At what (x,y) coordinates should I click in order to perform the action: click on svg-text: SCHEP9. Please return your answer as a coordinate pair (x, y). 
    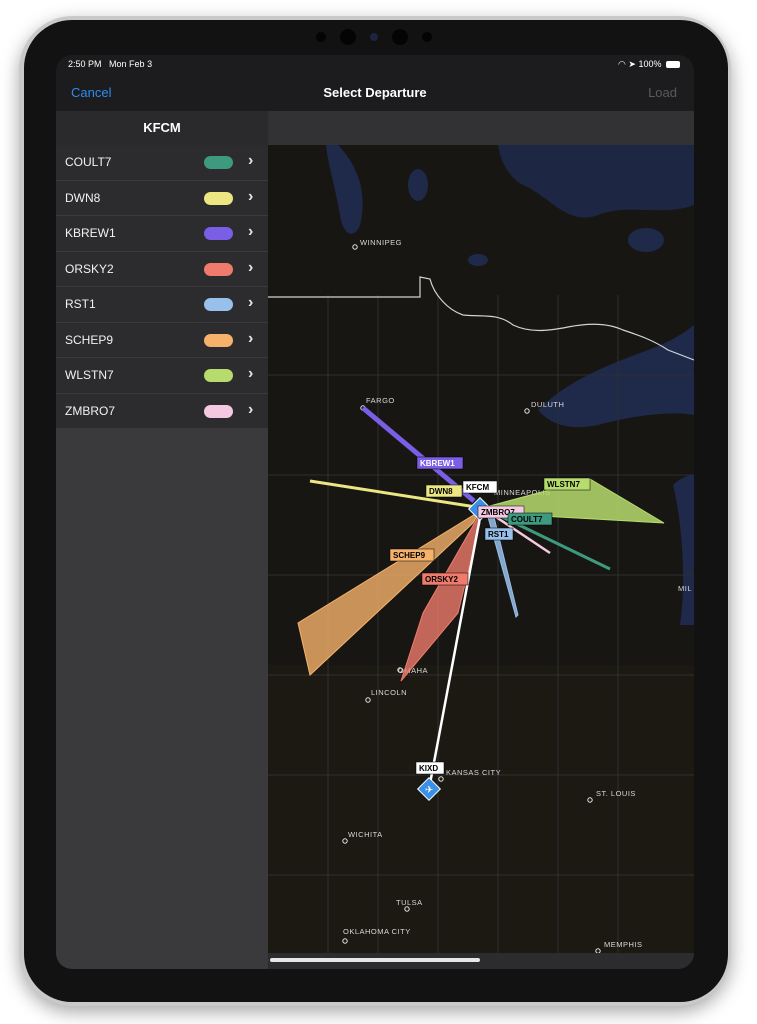
    Looking at the image, I should click on (409, 555).